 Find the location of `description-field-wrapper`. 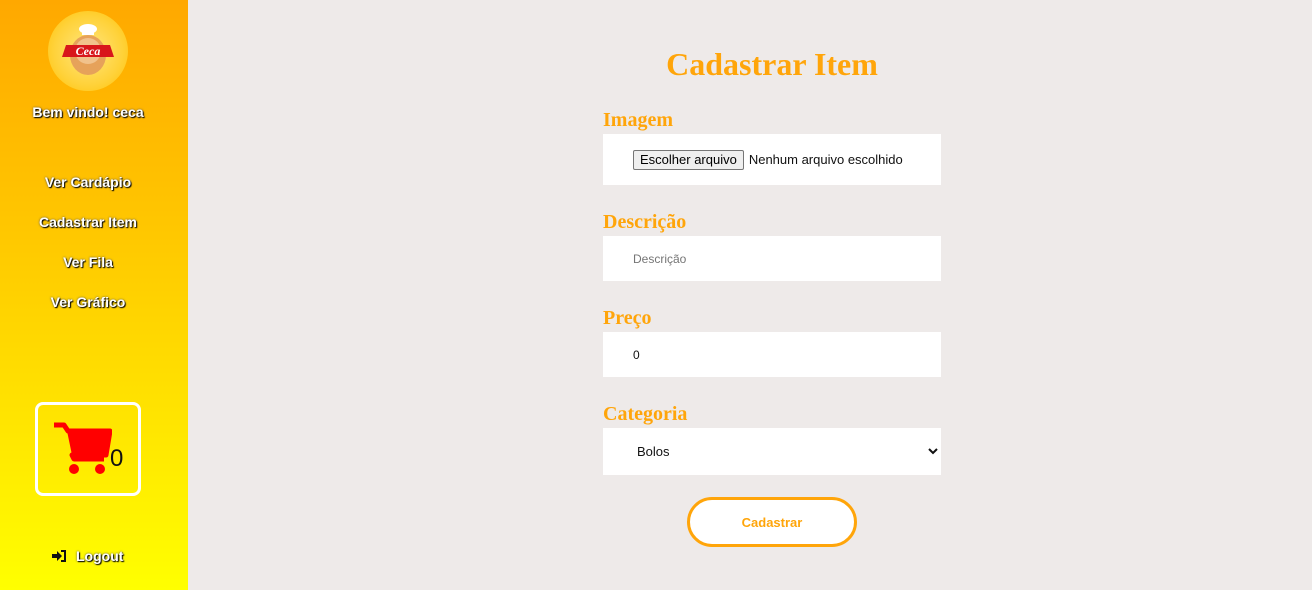

description-field-wrapper is located at coordinates (772, 258).